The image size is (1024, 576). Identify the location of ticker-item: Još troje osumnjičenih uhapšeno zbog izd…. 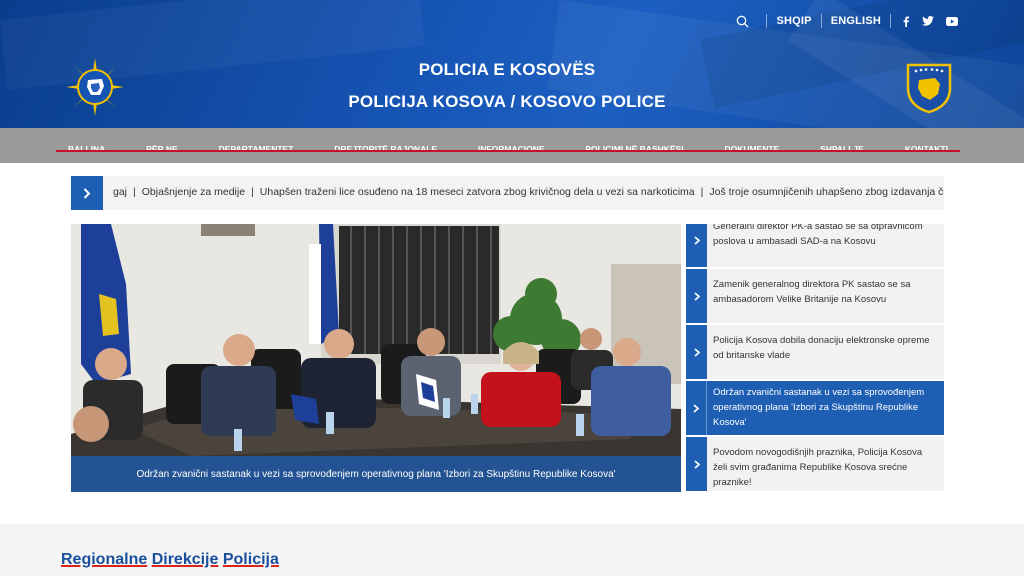
(826, 192).